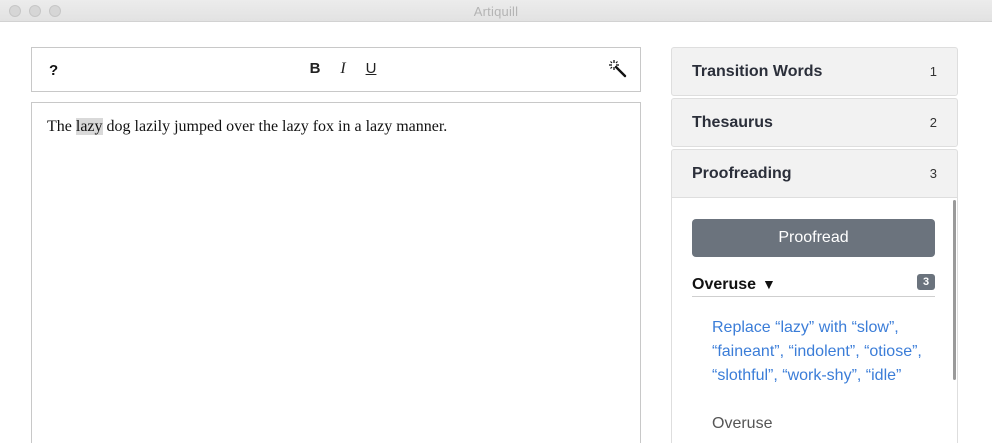  Describe the element at coordinates (53, 70) in the screenshot. I see `help-button: ?` at that location.